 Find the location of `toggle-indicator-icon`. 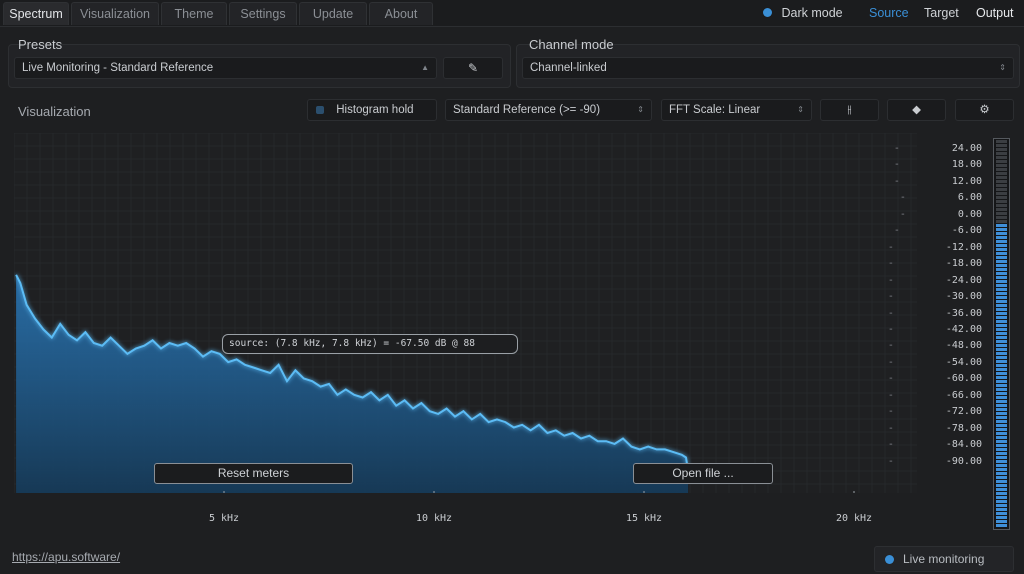

toggle-indicator-icon is located at coordinates (767, 12).